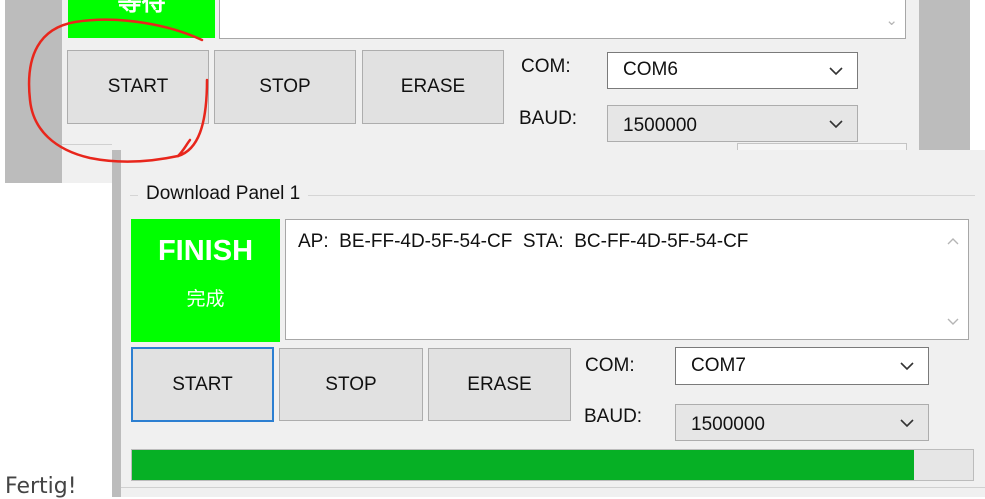  Describe the element at coordinates (223, 194) in the screenshot. I see `group-title: Download Panel 1` at that location.